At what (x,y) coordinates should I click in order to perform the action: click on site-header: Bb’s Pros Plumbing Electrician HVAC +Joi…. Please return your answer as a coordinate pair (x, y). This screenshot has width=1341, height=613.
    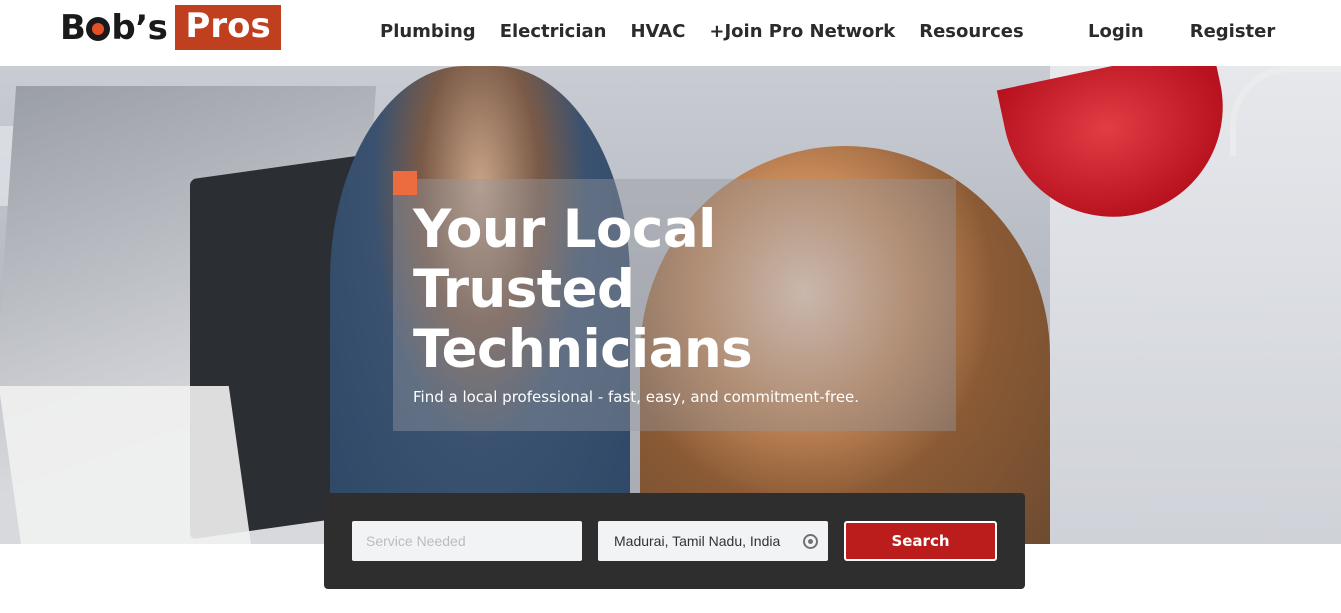
    Looking at the image, I should click on (670, 33).